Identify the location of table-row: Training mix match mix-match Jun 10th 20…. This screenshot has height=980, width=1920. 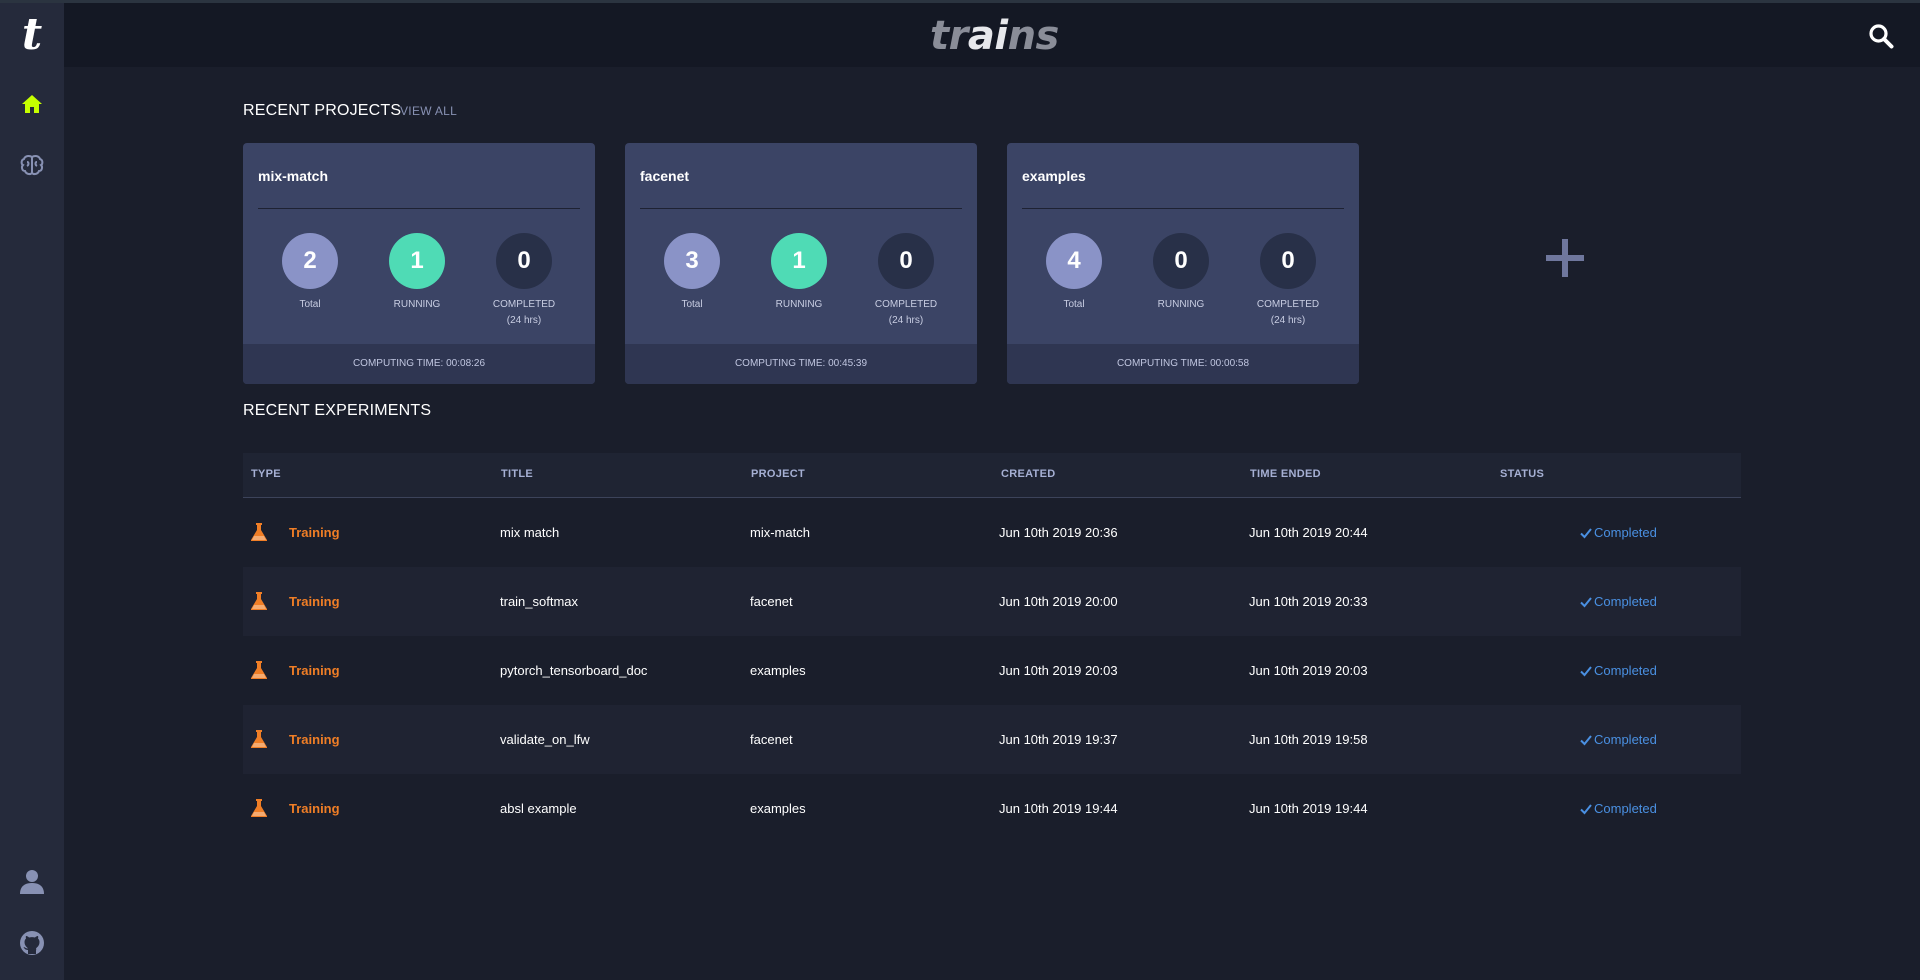
(992, 532).